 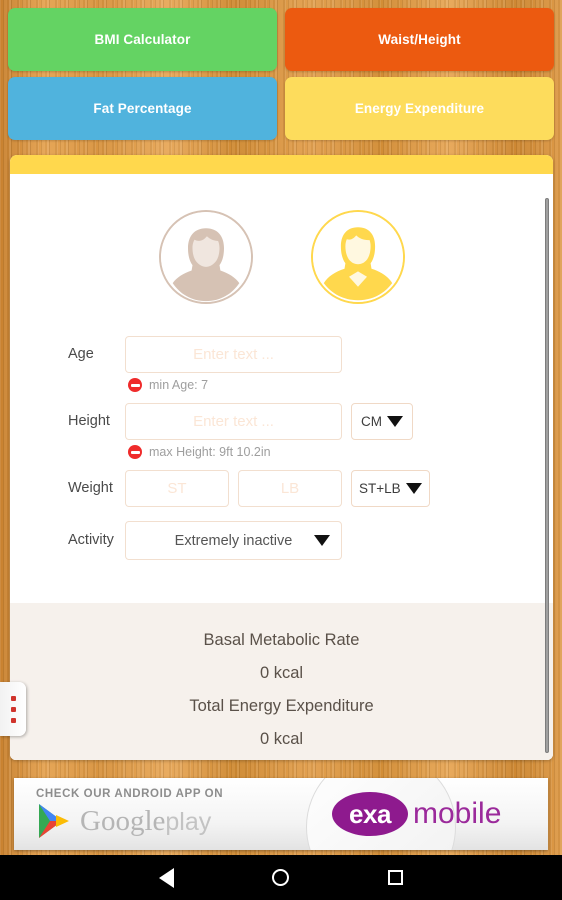 I want to click on ad-brand-section: exa mobile, so click(x=427, y=814).